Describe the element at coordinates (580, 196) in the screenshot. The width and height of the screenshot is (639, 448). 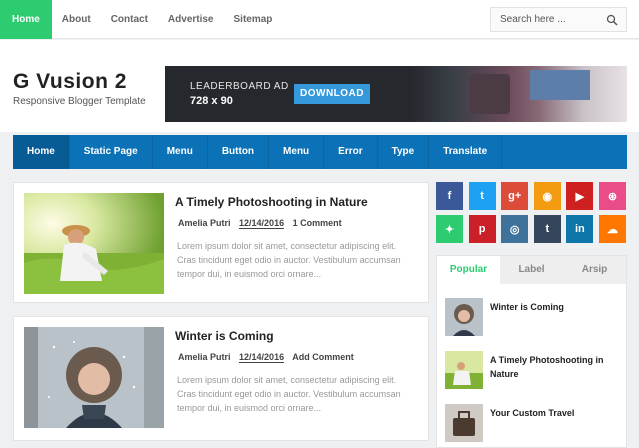
I see `youtube-icon: ▶` at that location.